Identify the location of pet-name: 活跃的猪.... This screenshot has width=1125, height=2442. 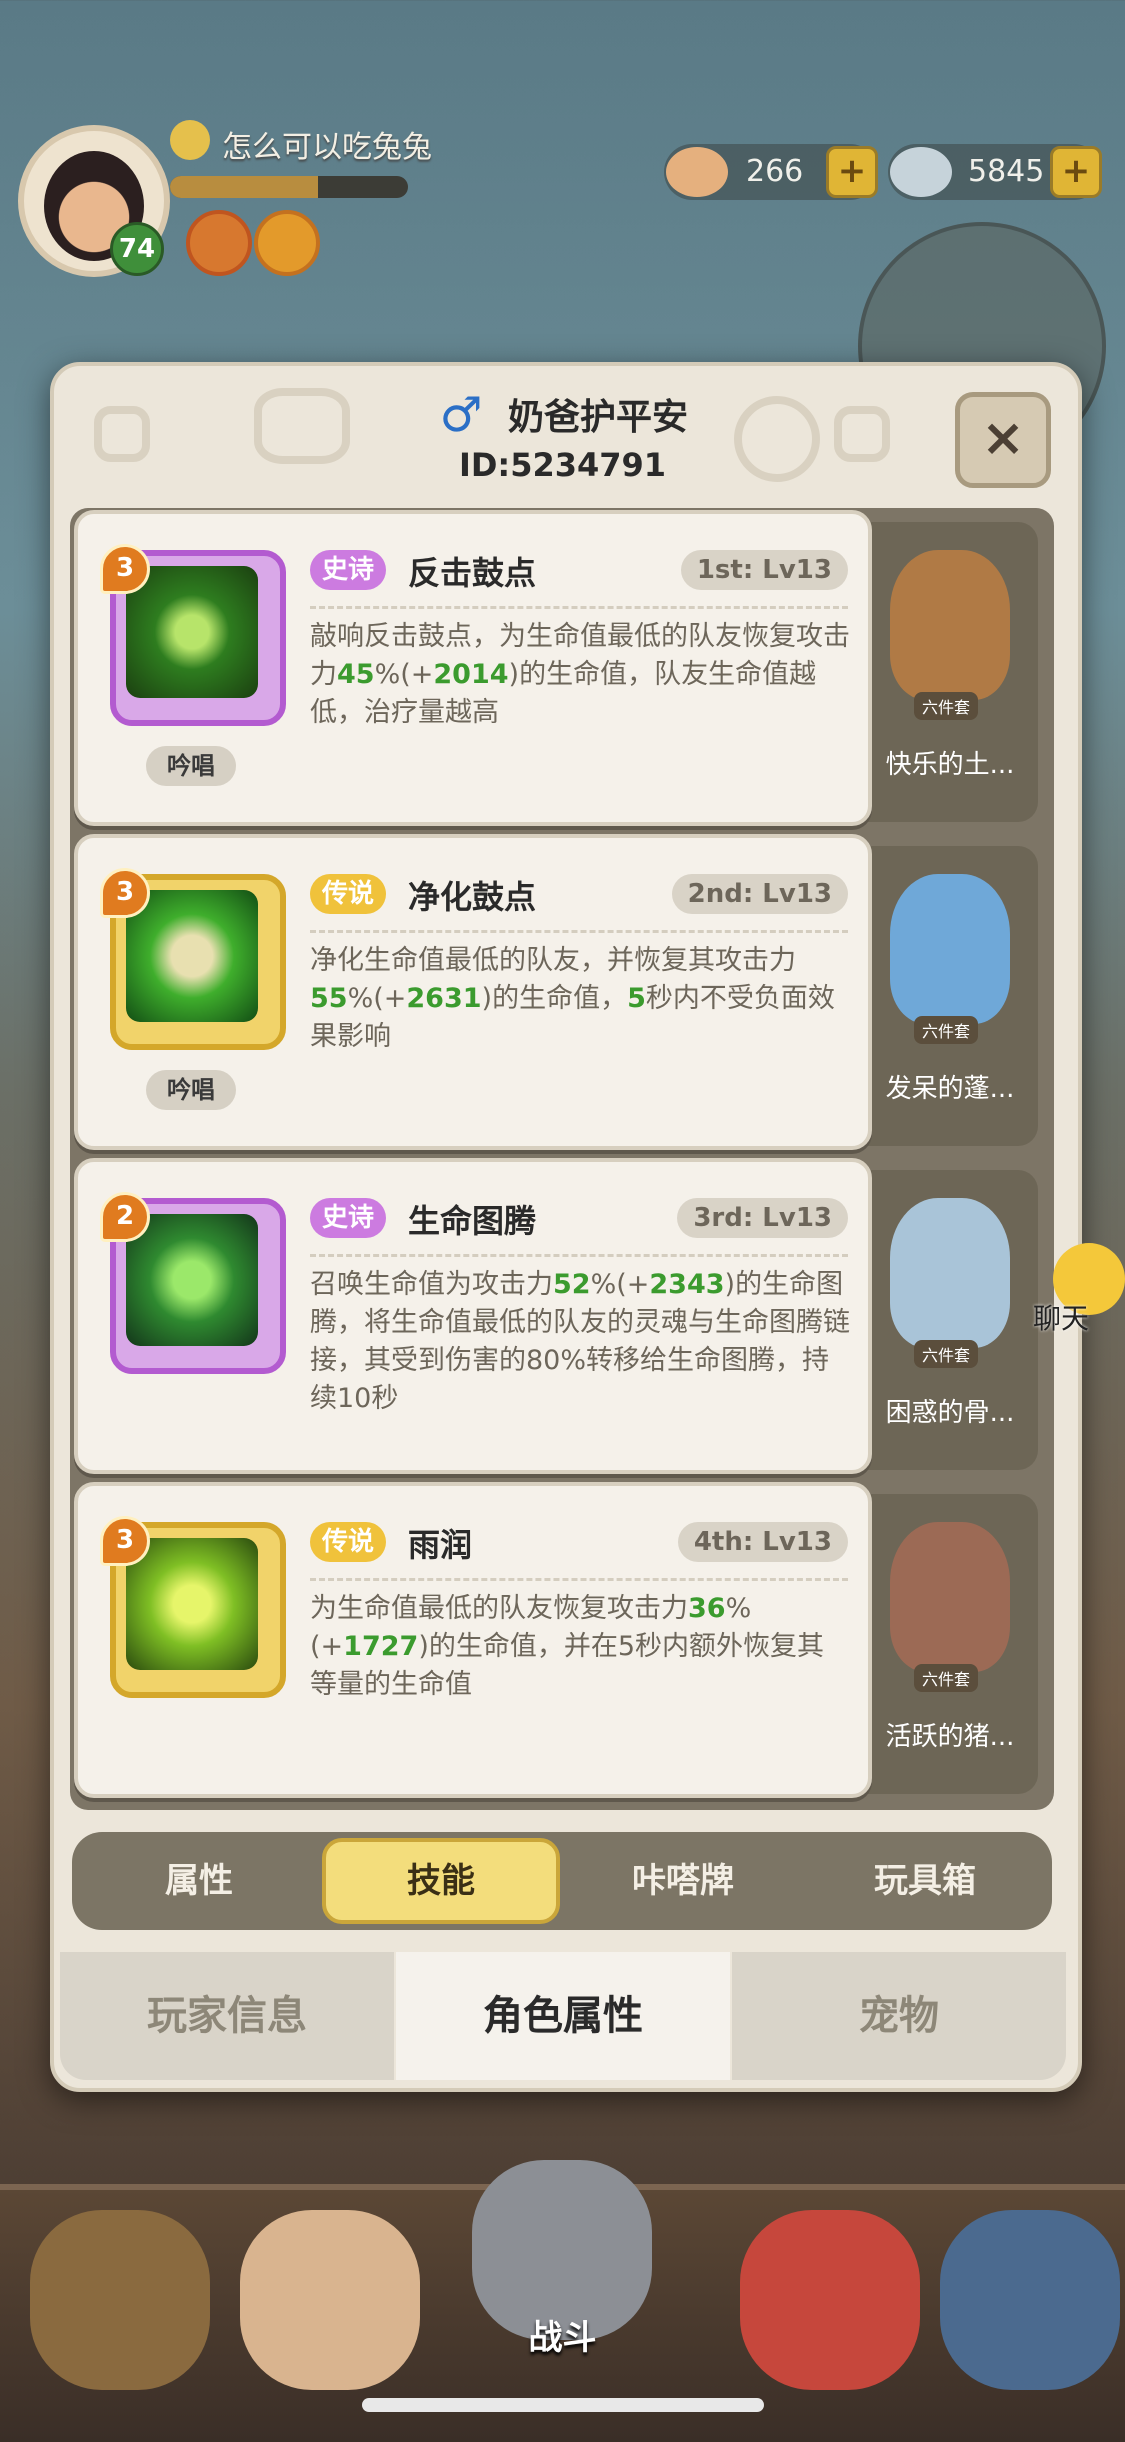
(950, 1737).